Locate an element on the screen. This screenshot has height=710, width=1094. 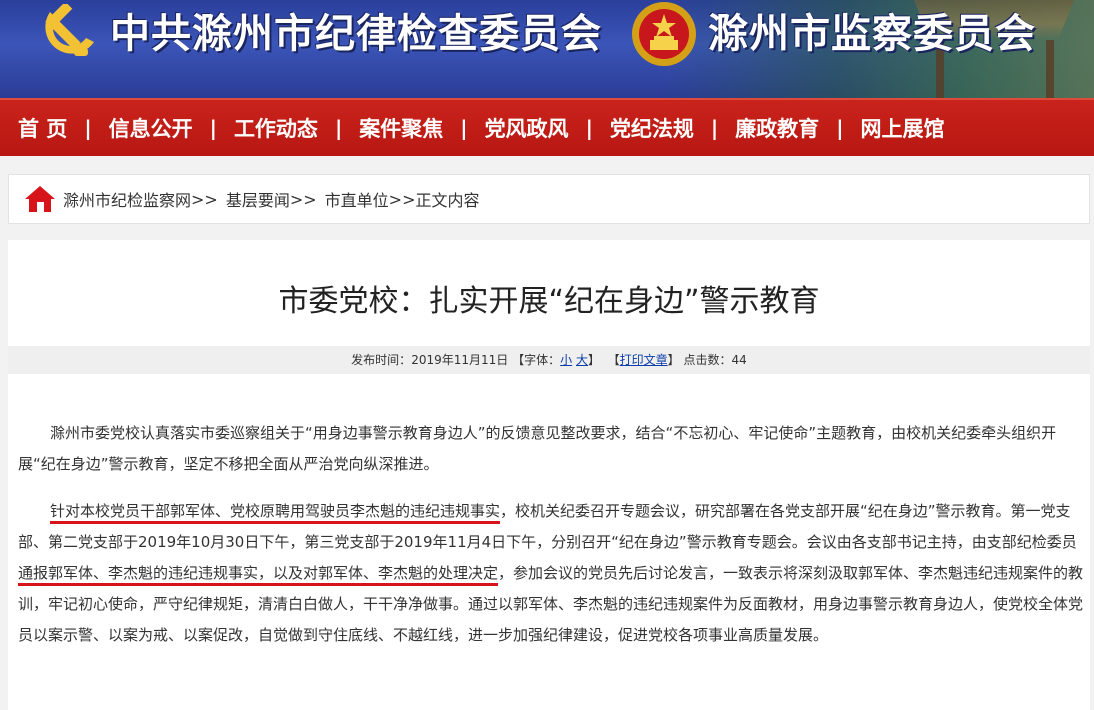
print-open: 【 is located at coordinates (613, 360).